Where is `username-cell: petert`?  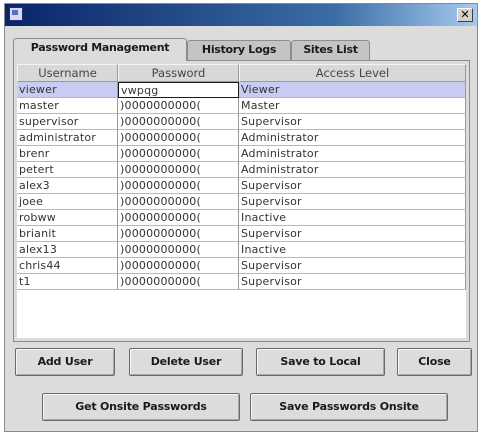 username-cell: petert is located at coordinates (67, 170).